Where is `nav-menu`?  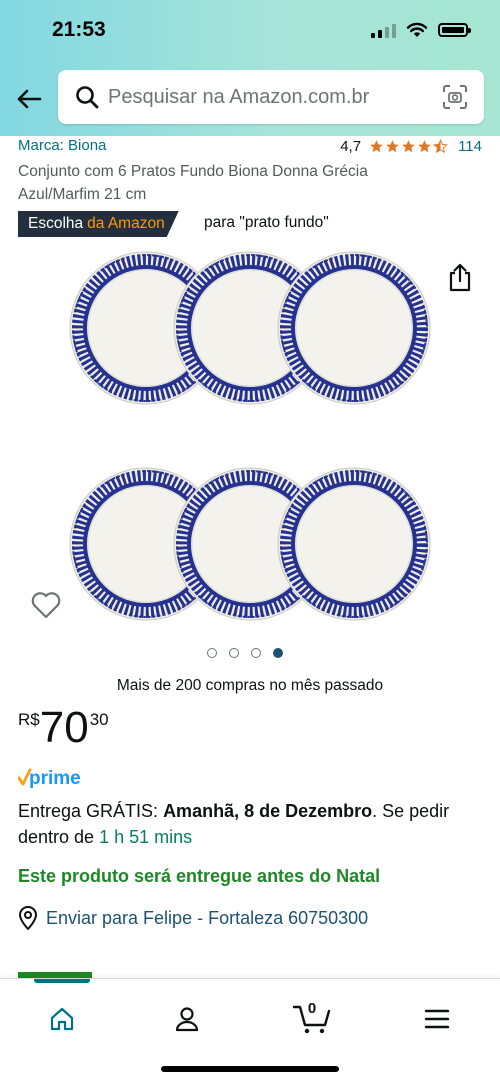 nav-menu is located at coordinates (437, 1019).